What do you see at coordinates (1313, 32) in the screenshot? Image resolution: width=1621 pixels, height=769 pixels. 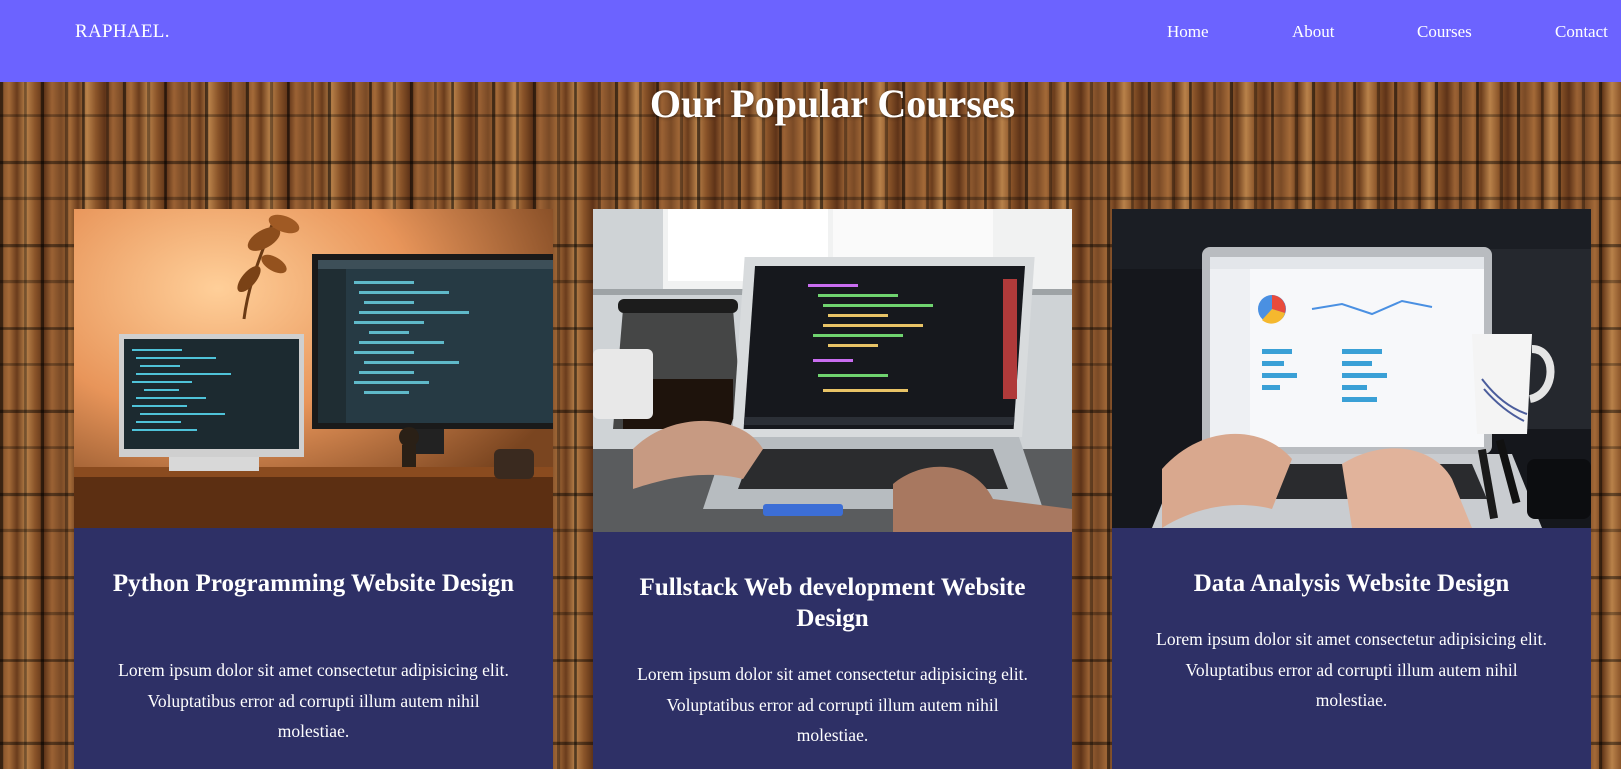 I see `nav-link-about: About` at bounding box center [1313, 32].